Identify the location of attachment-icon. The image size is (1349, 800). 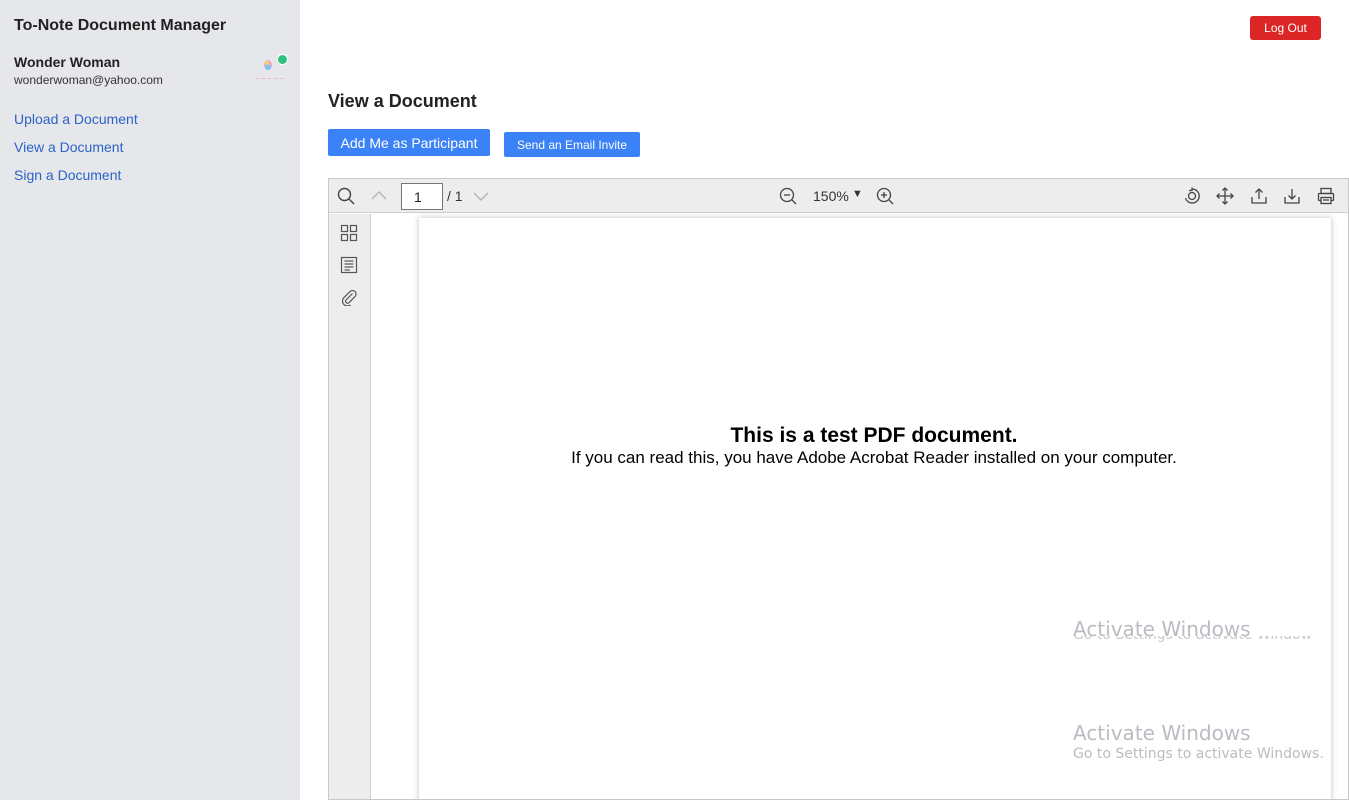
(349, 297).